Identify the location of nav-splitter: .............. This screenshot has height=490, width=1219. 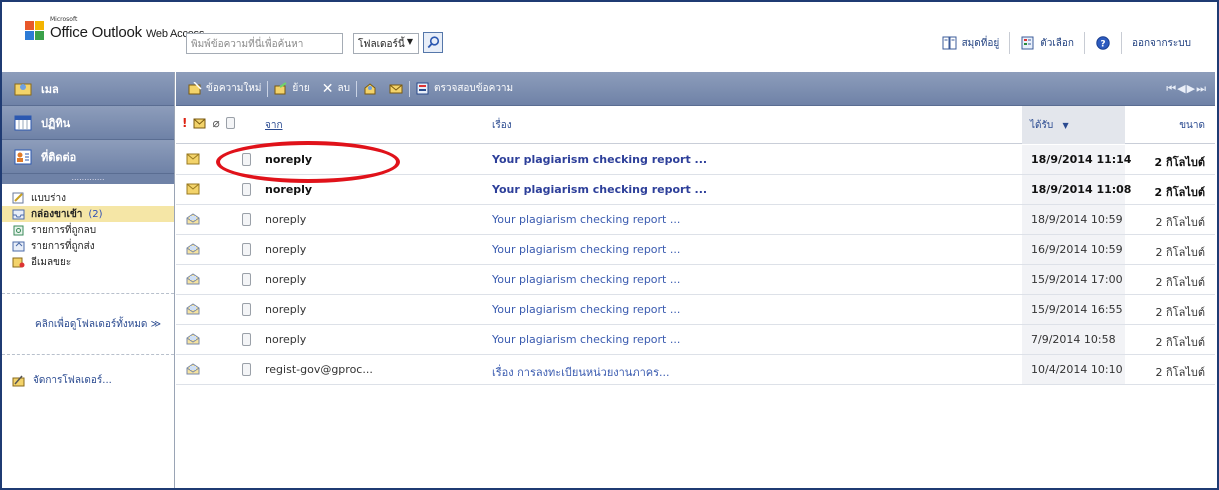
(88, 179).